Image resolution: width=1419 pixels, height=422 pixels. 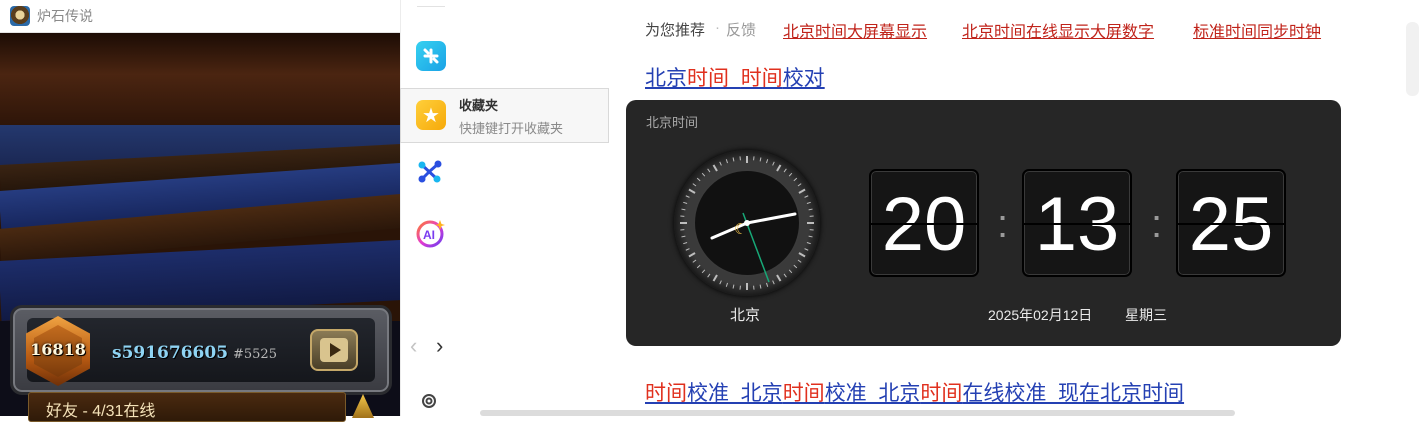 I want to click on graph-icon, so click(x=430, y=172).